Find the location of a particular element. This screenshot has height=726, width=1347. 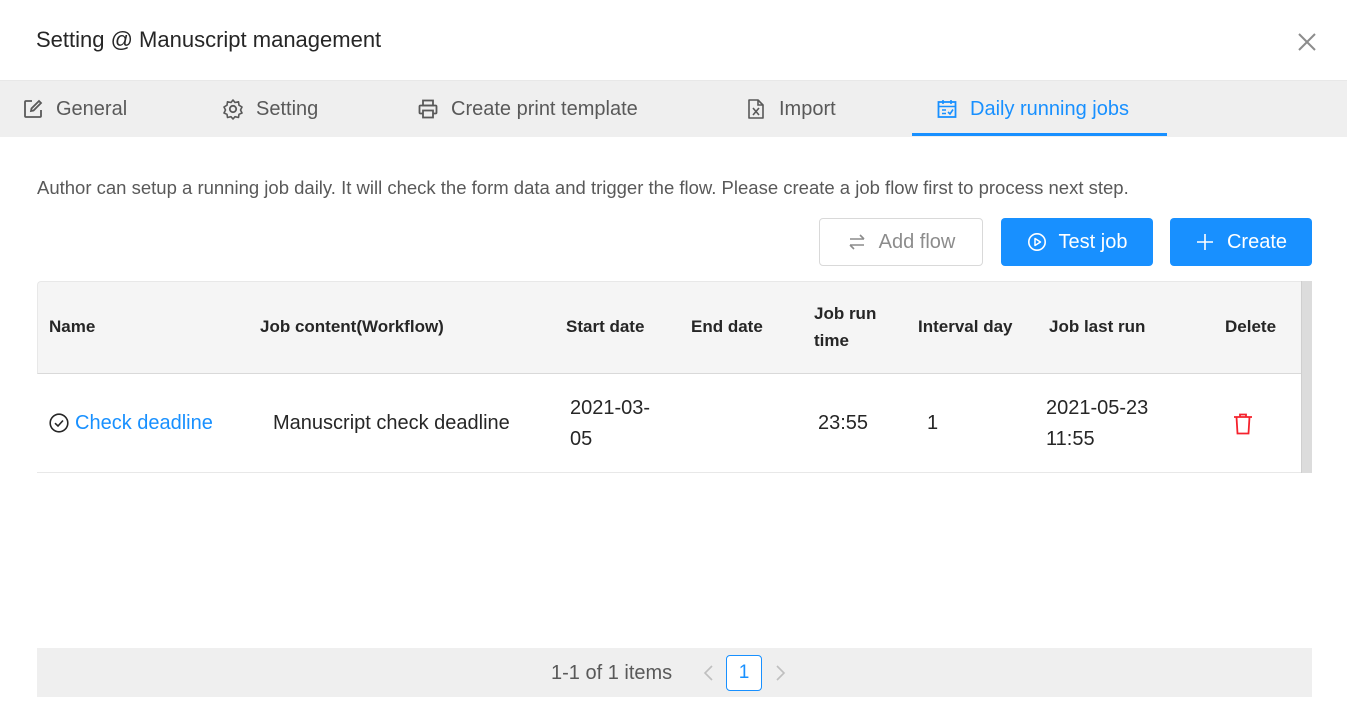

test-job-label: Test job is located at coordinates (1093, 241).